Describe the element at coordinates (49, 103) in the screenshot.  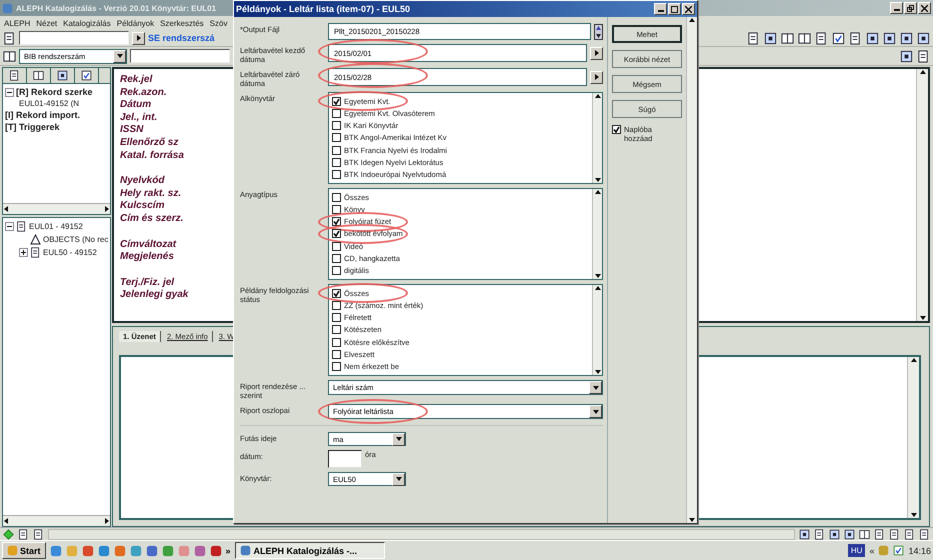
I see `tree-item: EUL01-49152 (N` at that location.